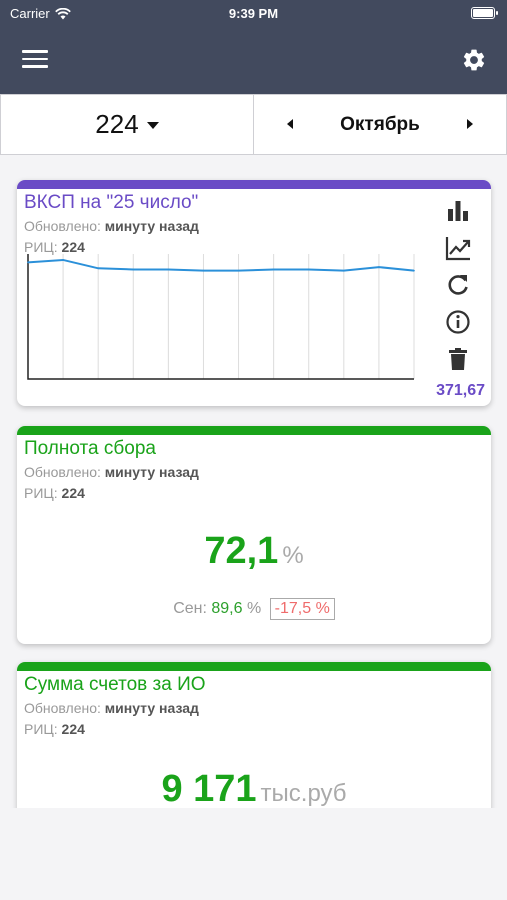 The width and height of the screenshot is (507, 900). I want to click on gear-icon, so click(474, 60).